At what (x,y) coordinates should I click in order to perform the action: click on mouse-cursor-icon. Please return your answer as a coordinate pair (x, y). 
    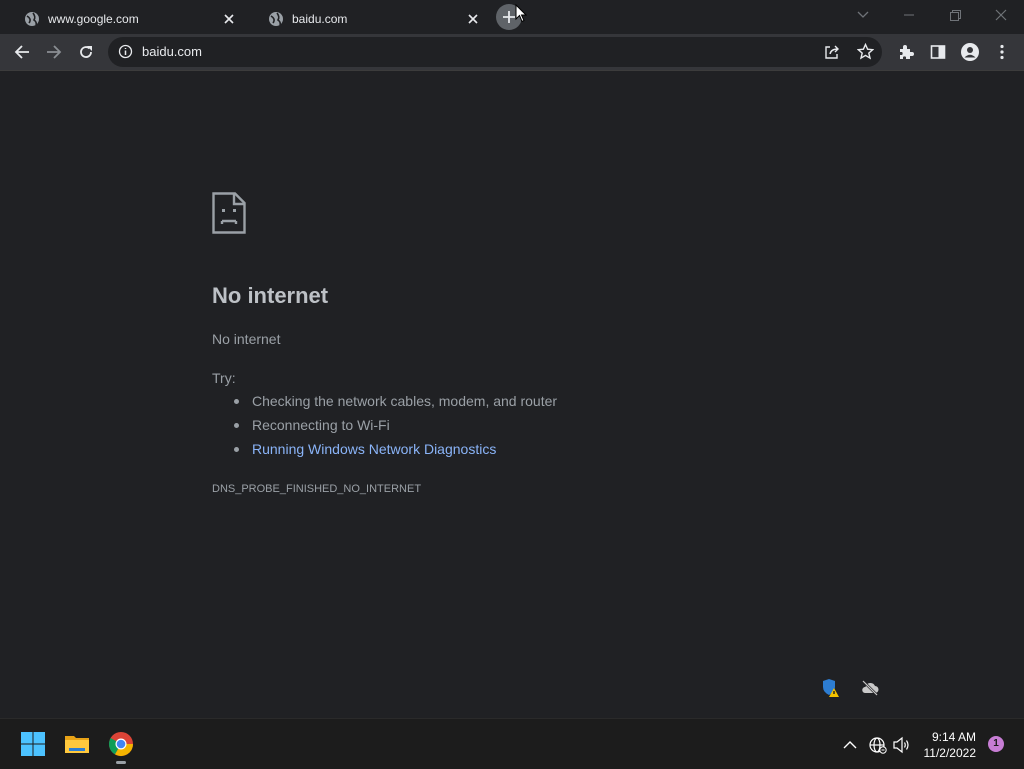
    Looking at the image, I should click on (521, 13).